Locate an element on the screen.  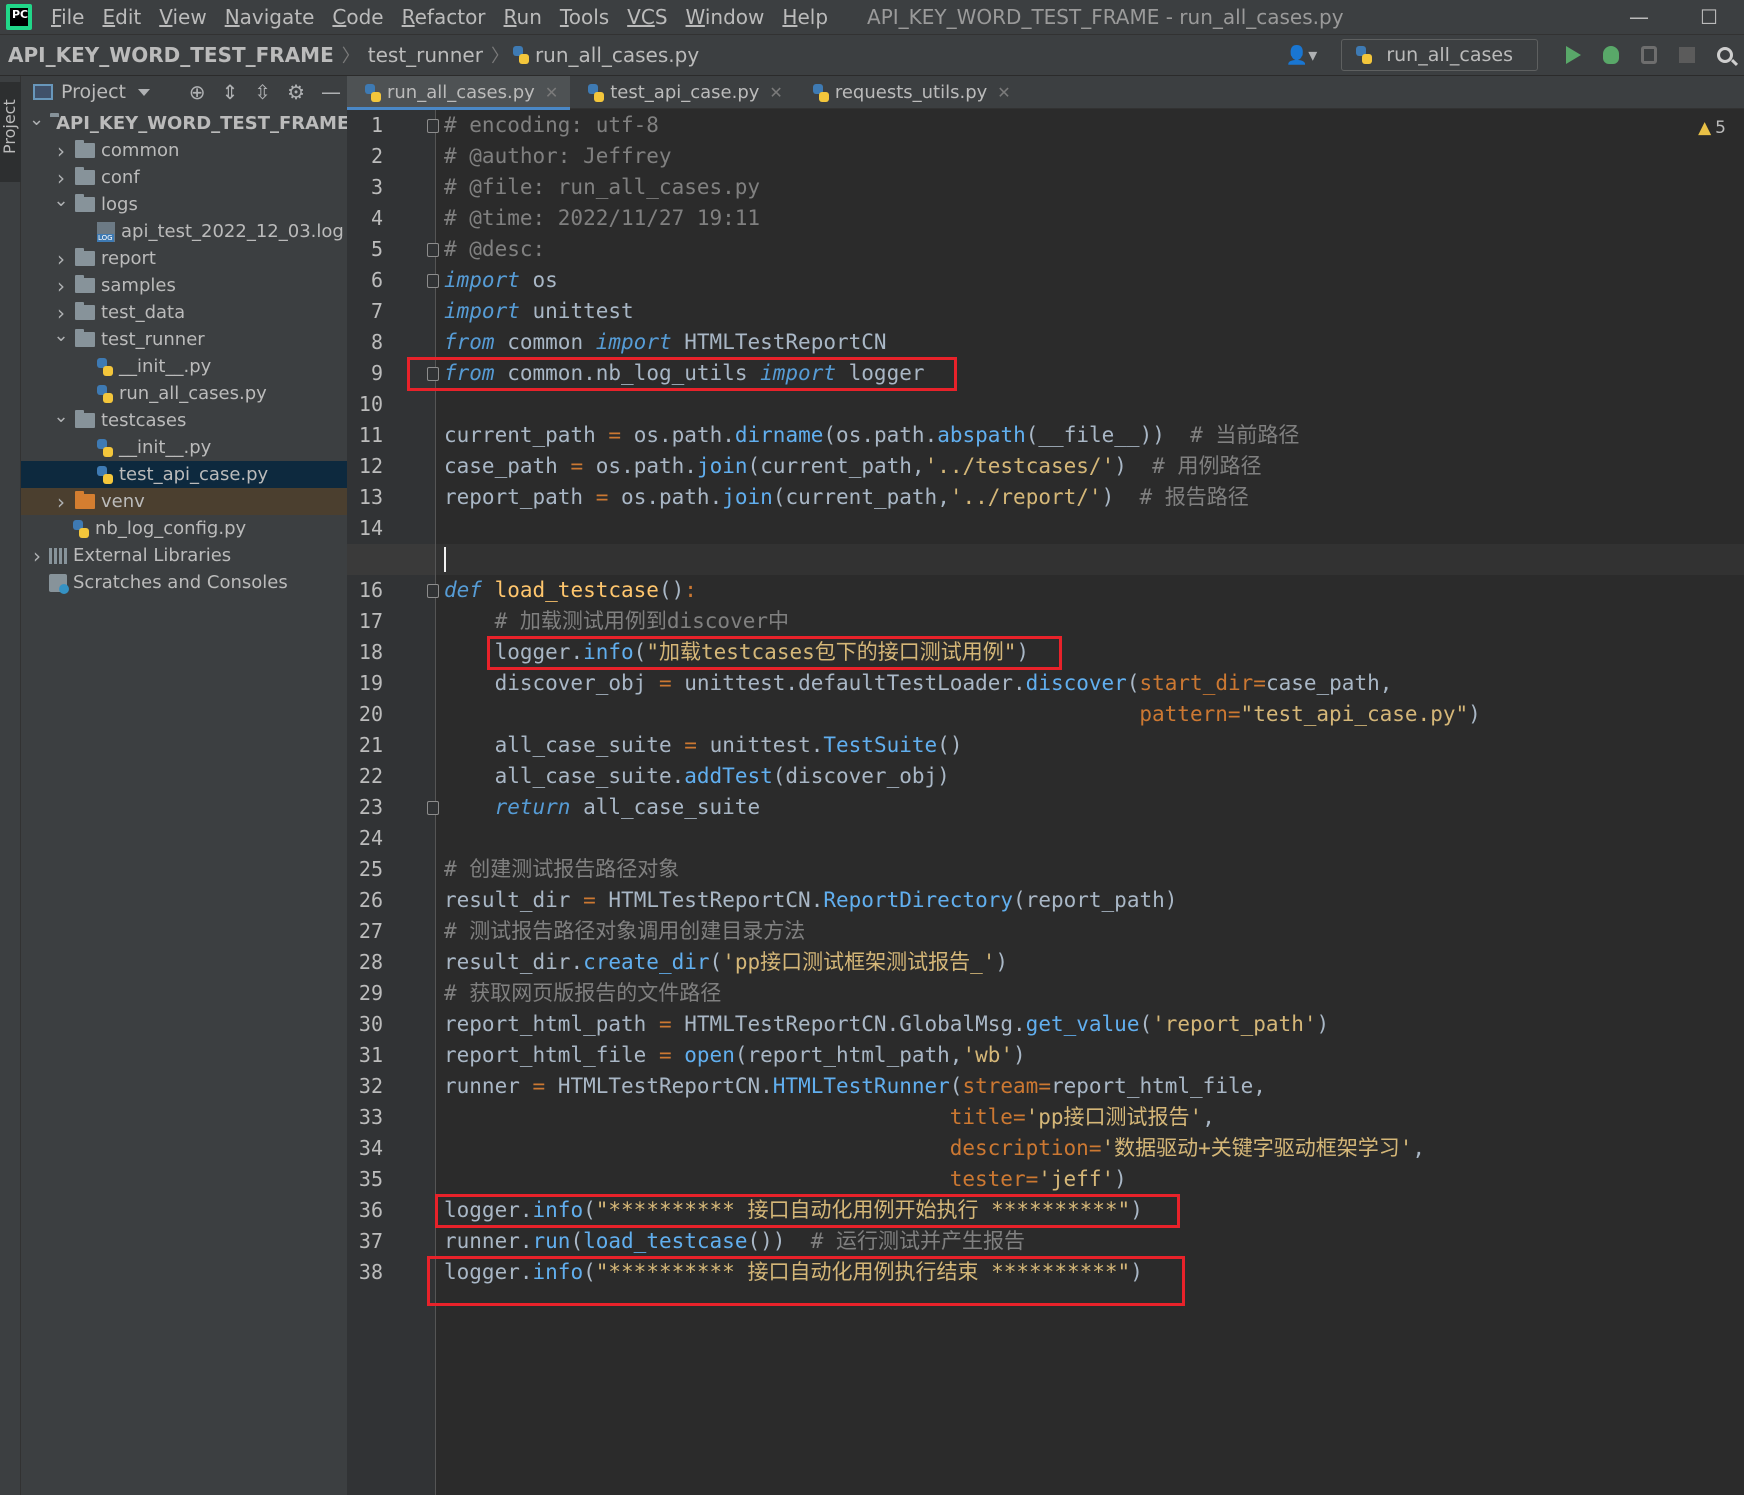
expand-all-icon: ⇕ is located at coordinates (230, 92).